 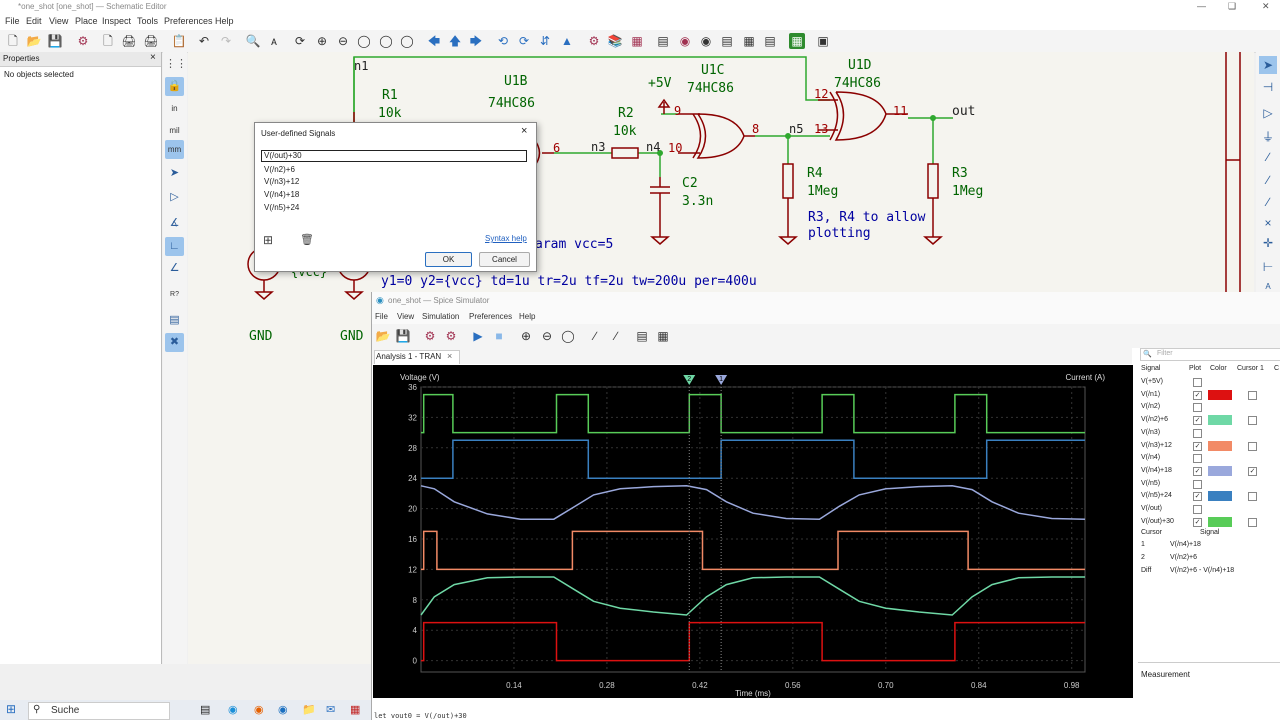 I want to click on signal-row: V(/n4), so click(x=1209, y=459).